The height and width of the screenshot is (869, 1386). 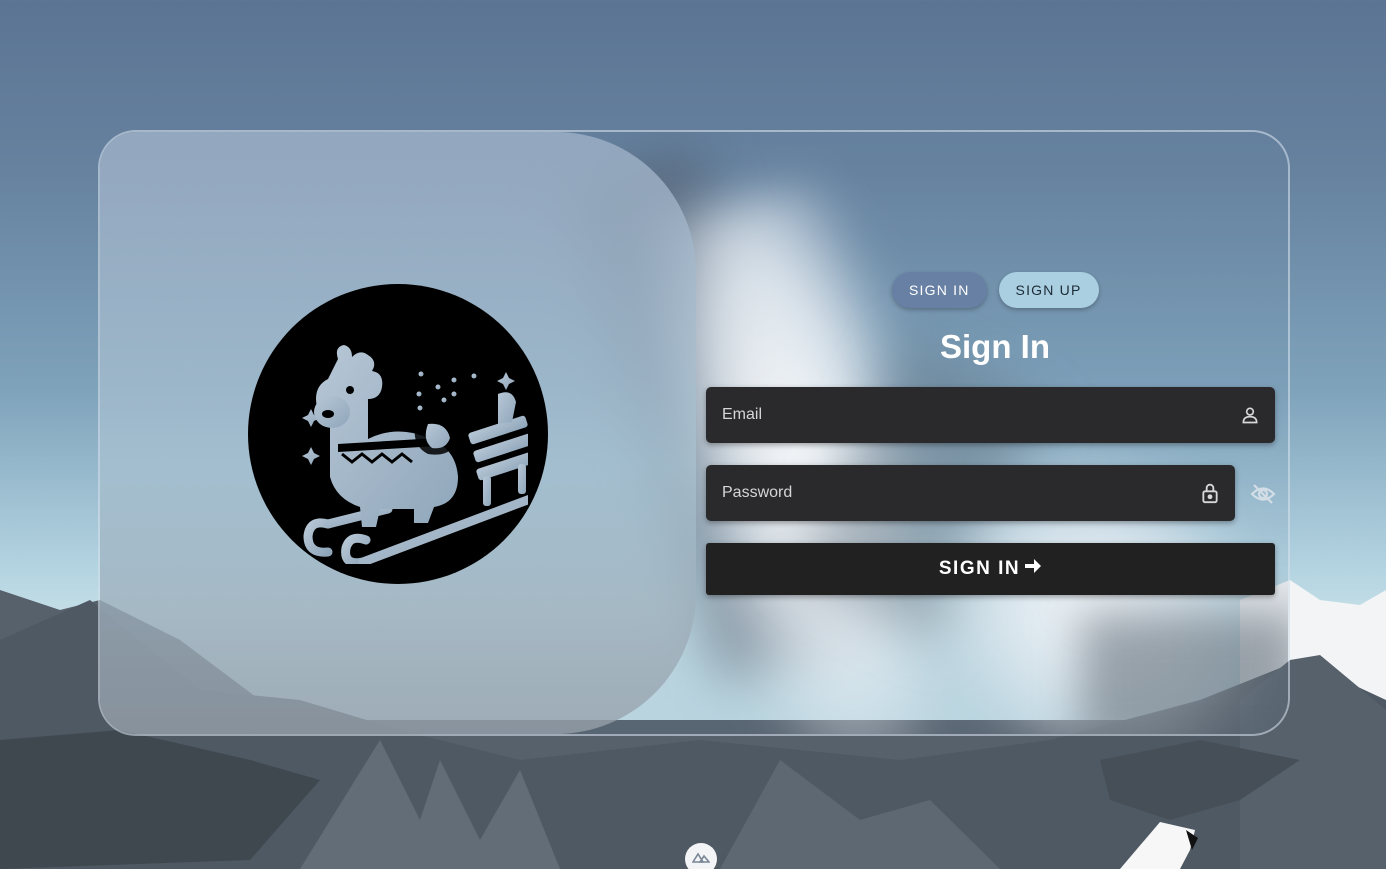 I want to click on lock-icon, so click(x=1210, y=493).